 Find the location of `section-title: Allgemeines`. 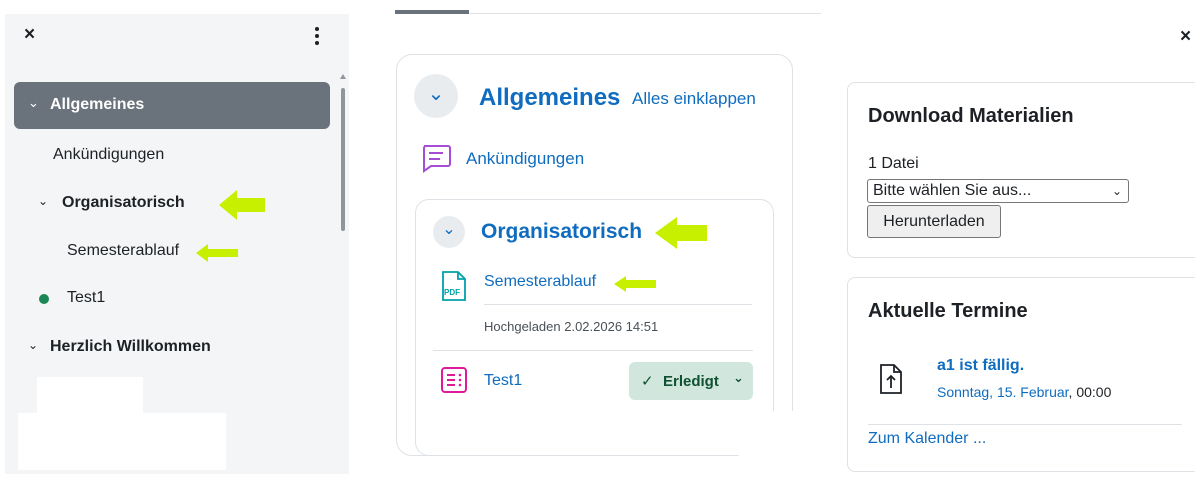

section-title: Allgemeines is located at coordinates (550, 97).